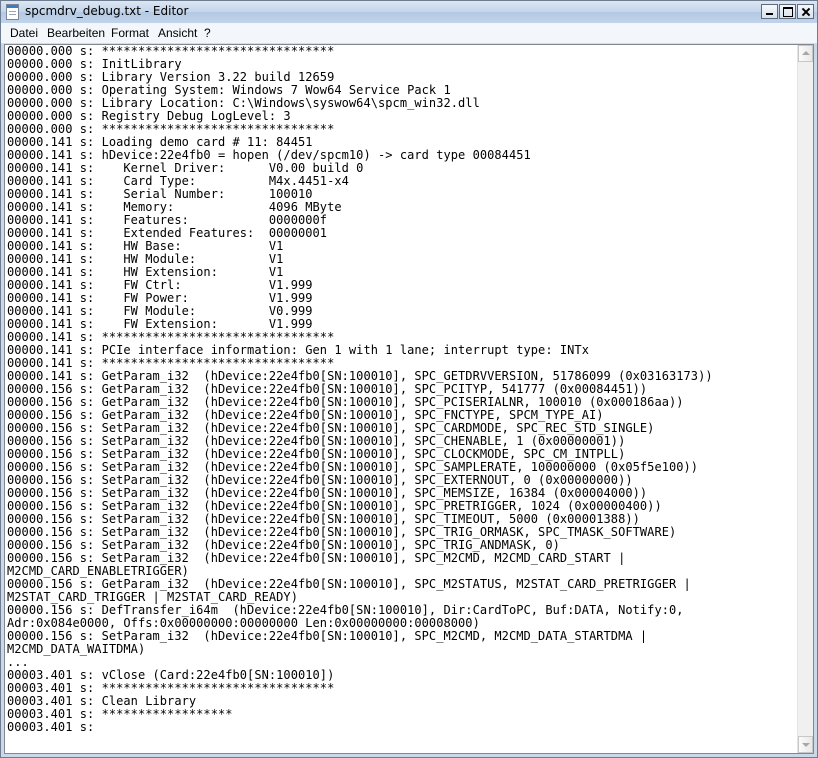 The height and width of the screenshot is (758, 818). Describe the element at coordinates (130, 33) in the screenshot. I see `menu-format: Format` at that location.